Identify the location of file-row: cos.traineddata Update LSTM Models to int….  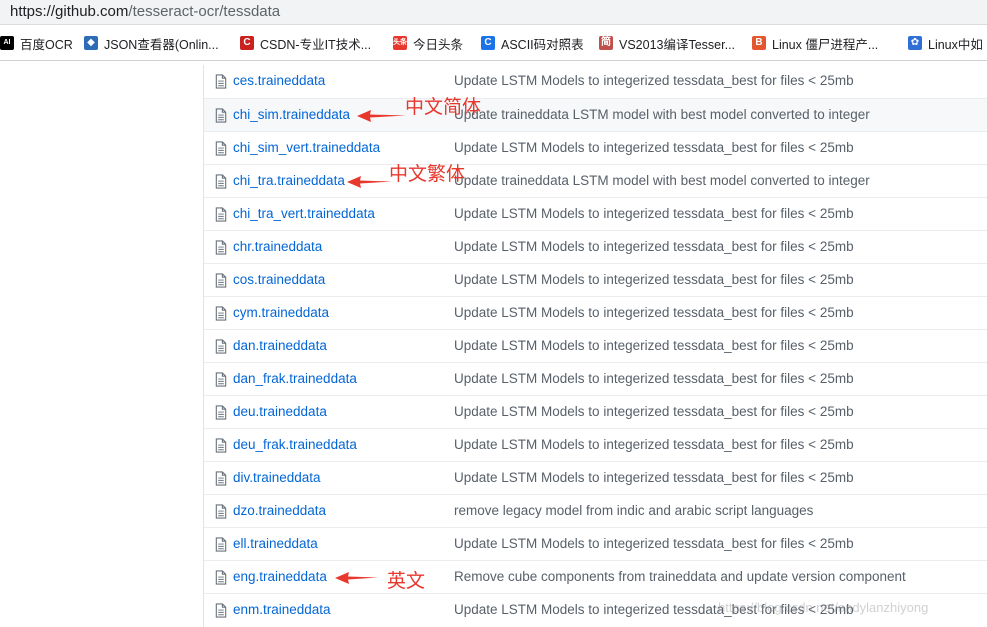
(595, 279).